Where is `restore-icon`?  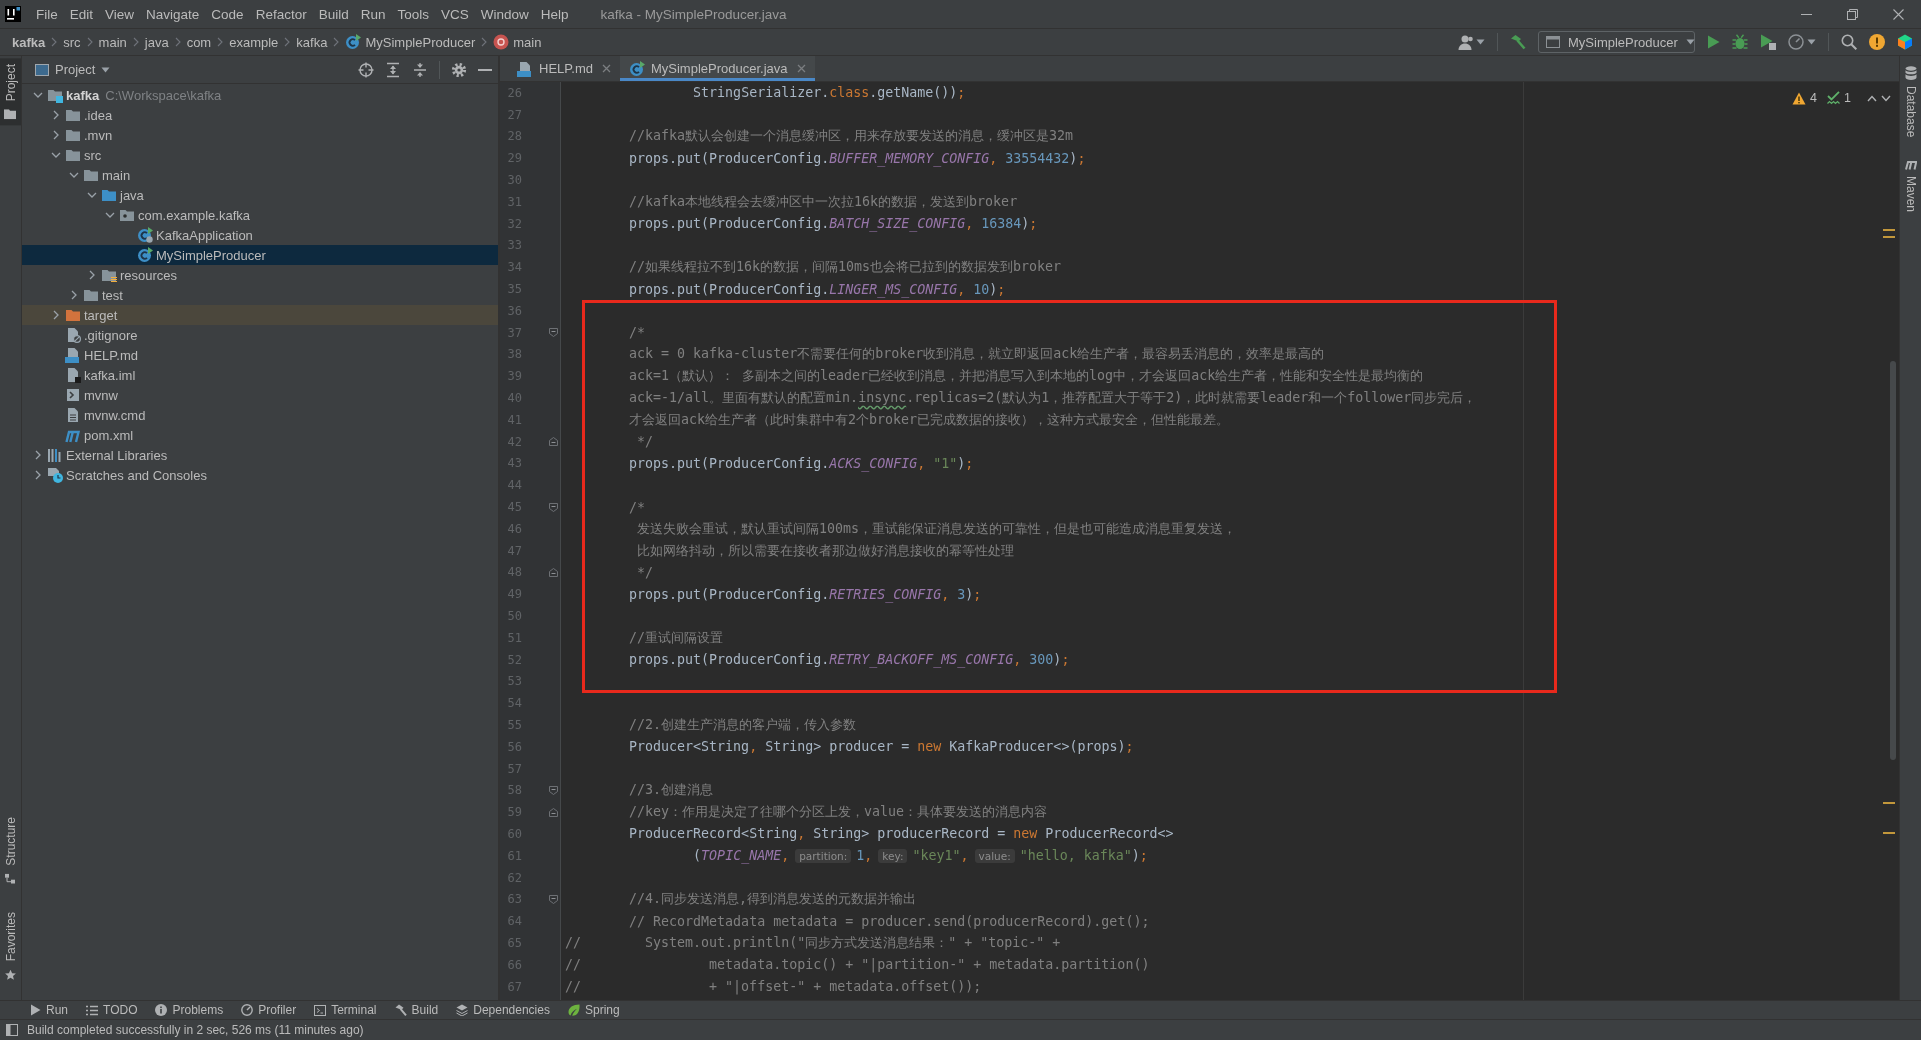 restore-icon is located at coordinates (1852, 14).